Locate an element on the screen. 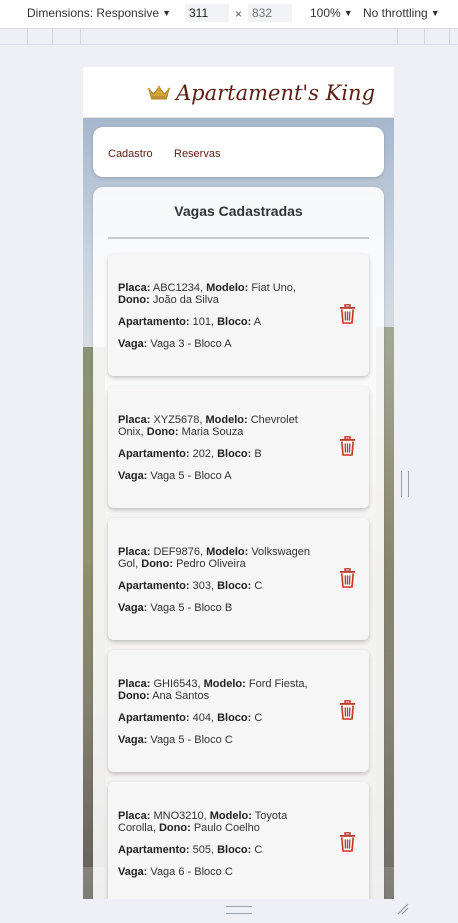 The width and height of the screenshot is (458, 923). zoom-label: 100% is located at coordinates (325, 13).